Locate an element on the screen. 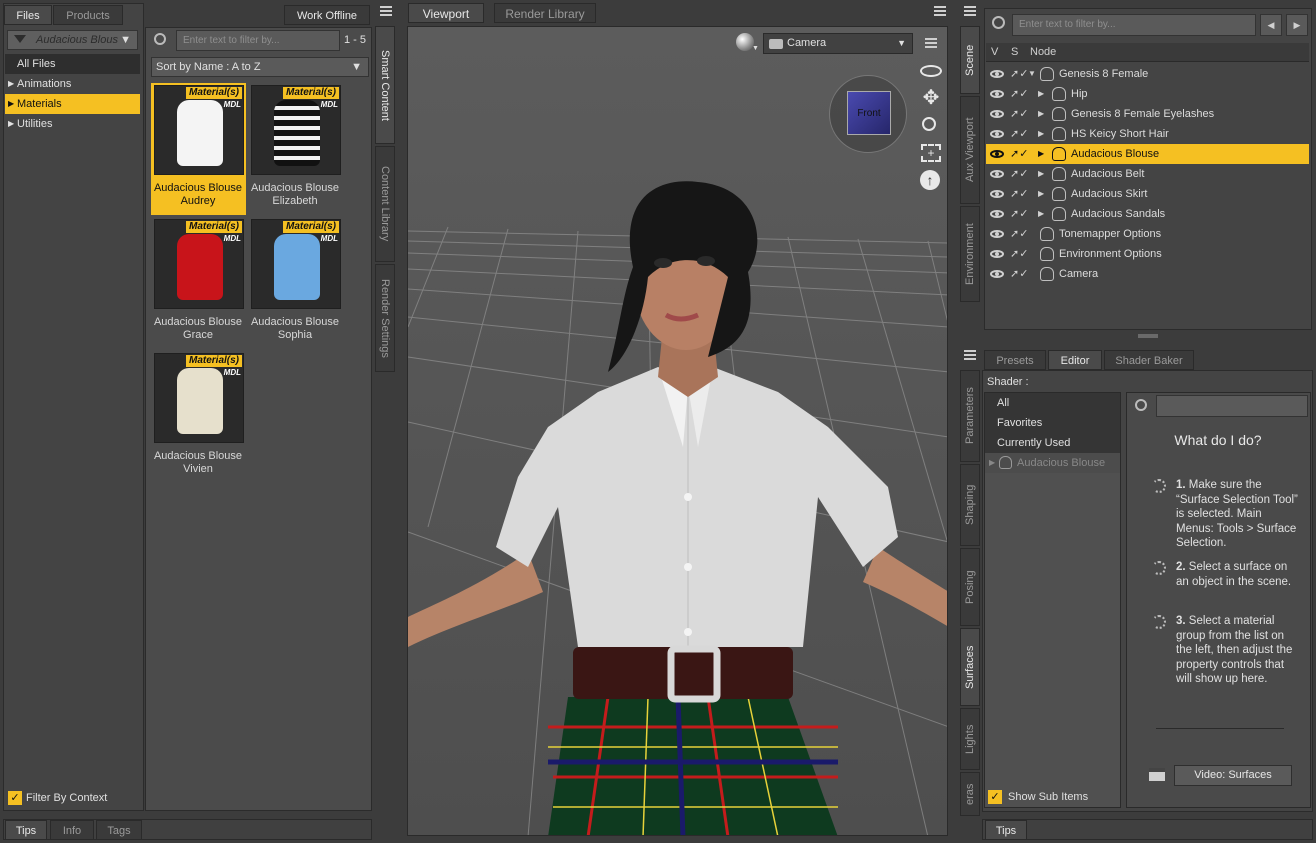 The height and width of the screenshot is (843, 1316). tab-aux-viewport: Aux Viewport is located at coordinates (970, 150).